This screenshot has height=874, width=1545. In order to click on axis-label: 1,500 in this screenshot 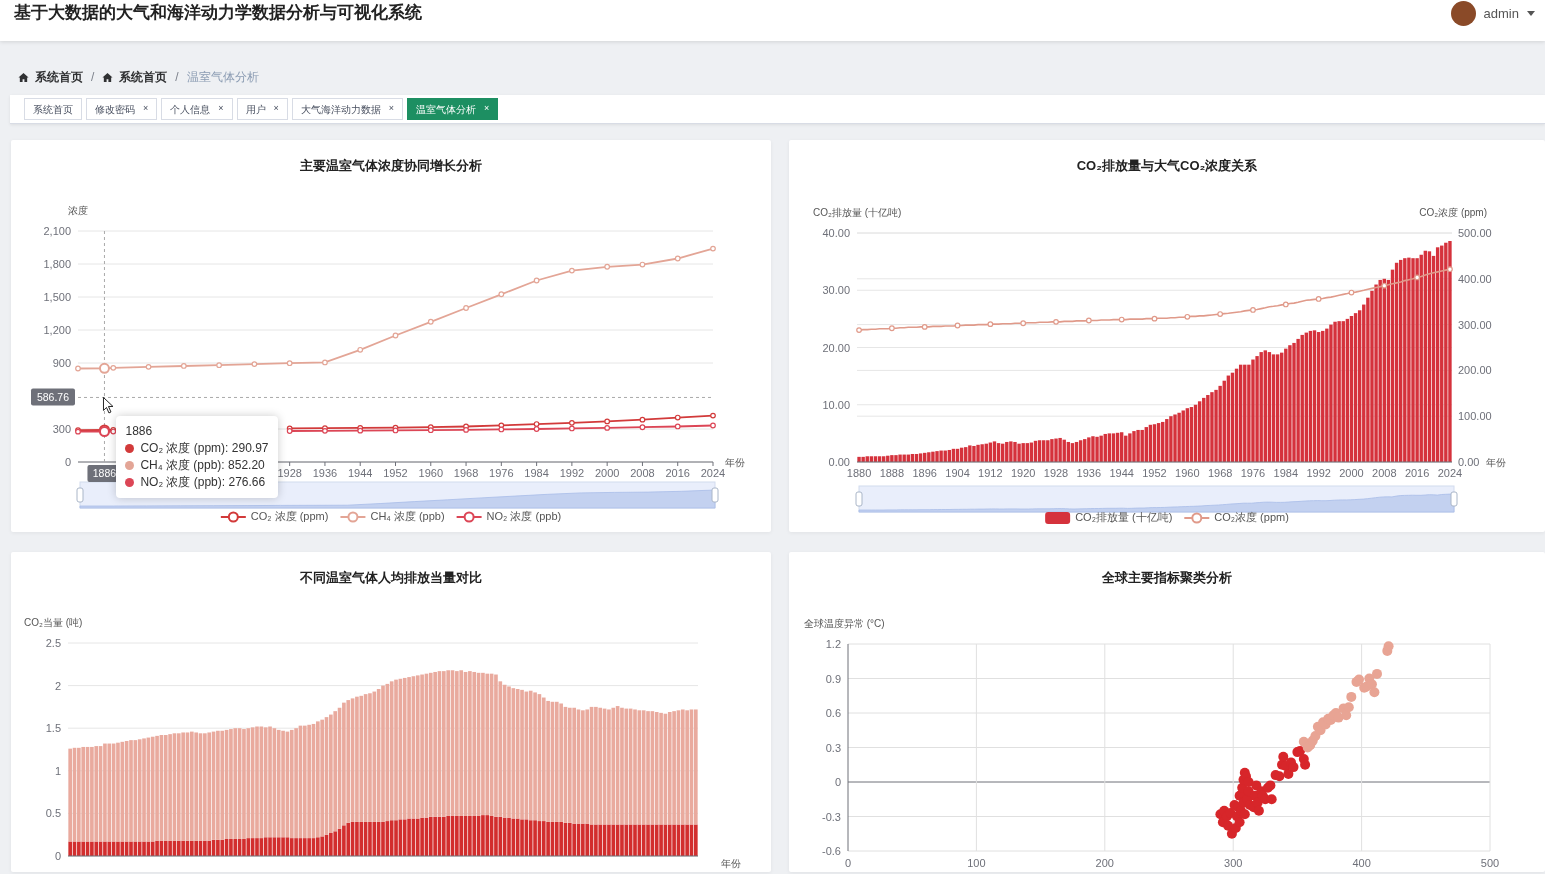, I will do `click(57, 297)`.